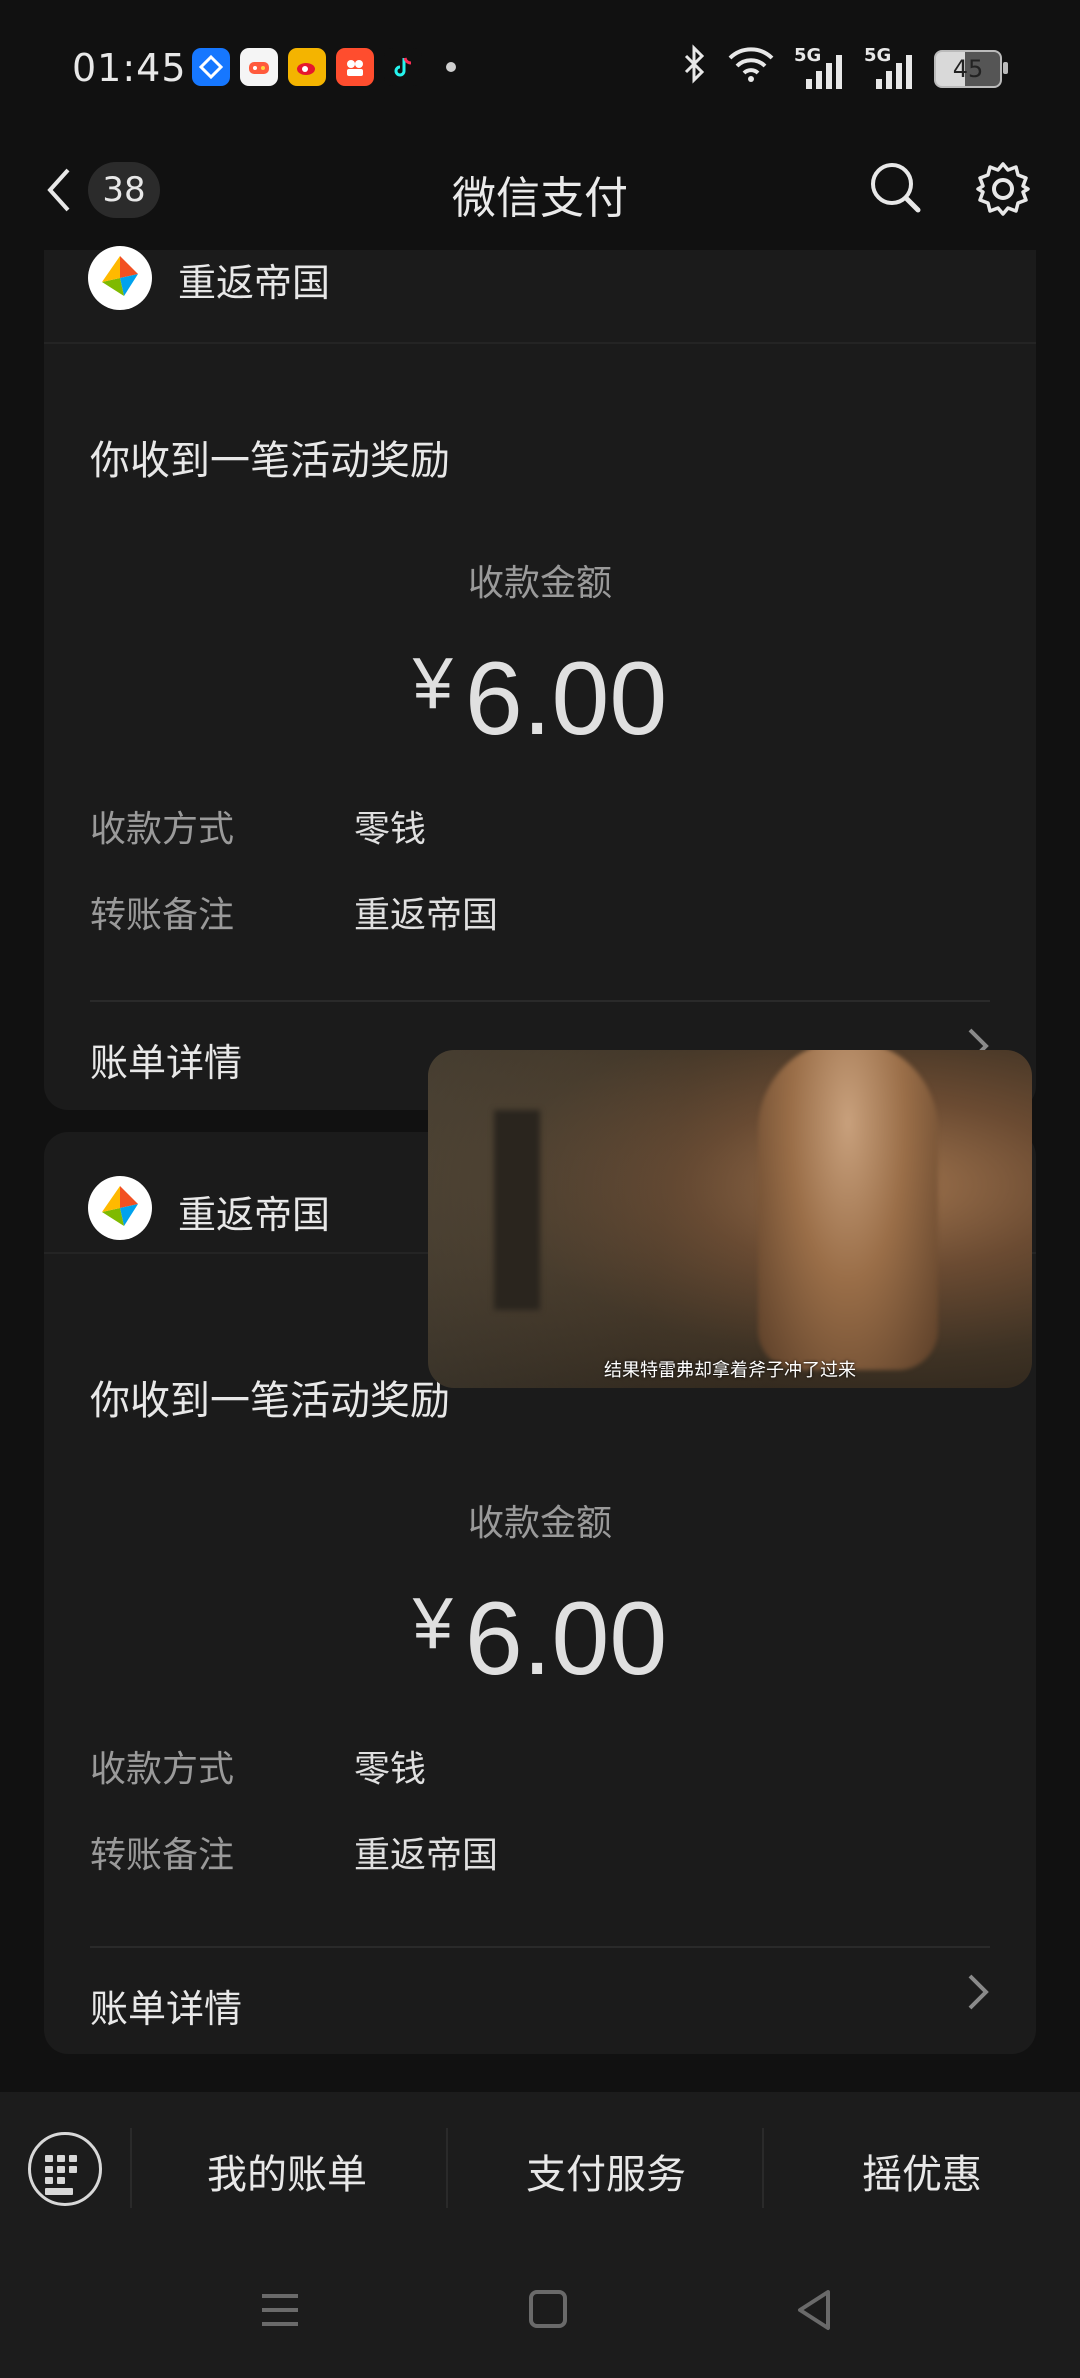 This screenshot has width=1080, height=2378. I want to click on menu-my-bills: 我的账单, so click(287, 2171).